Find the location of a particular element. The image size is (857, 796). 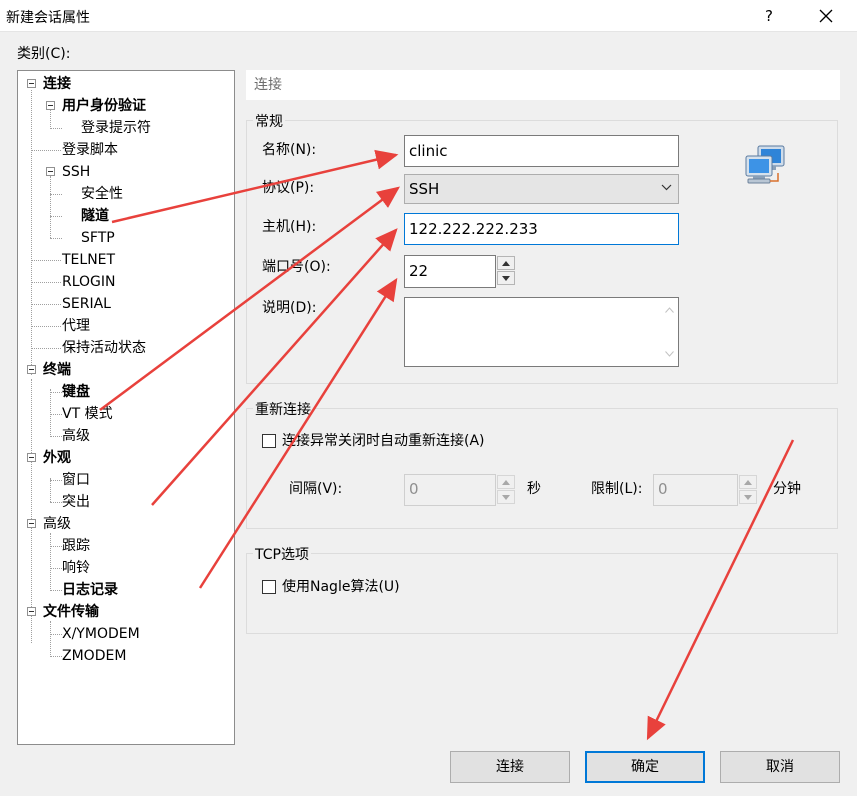

tree-item-trace: 跟踪 is located at coordinates (76, 546).